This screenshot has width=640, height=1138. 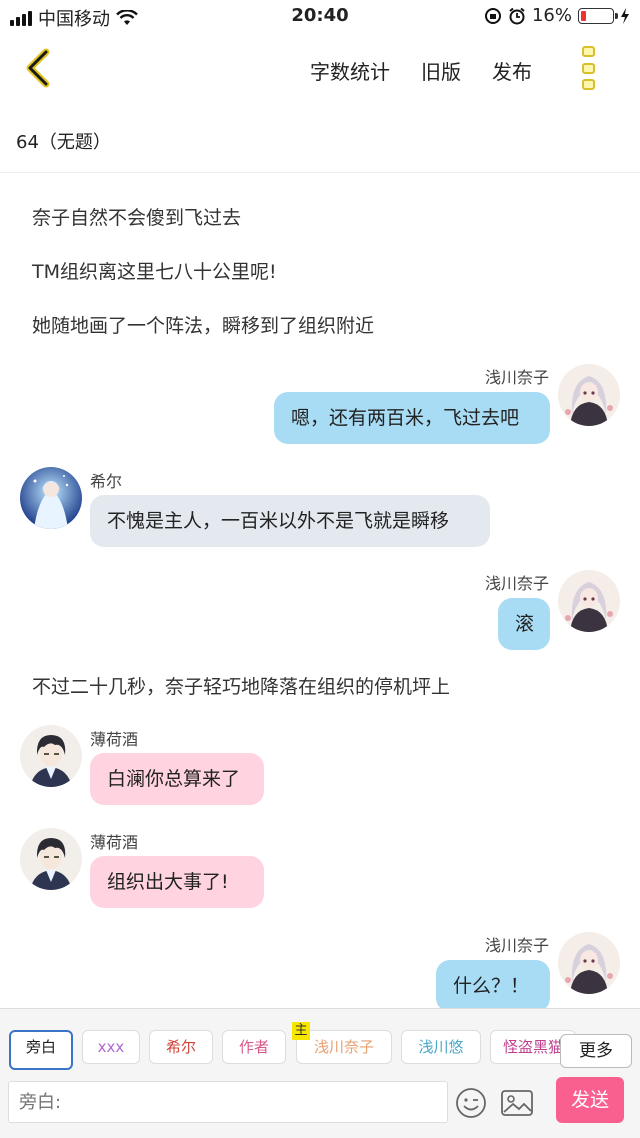 What do you see at coordinates (524, 624) in the screenshot?
I see `message-bubble: 滚` at bounding box center [524, 624].